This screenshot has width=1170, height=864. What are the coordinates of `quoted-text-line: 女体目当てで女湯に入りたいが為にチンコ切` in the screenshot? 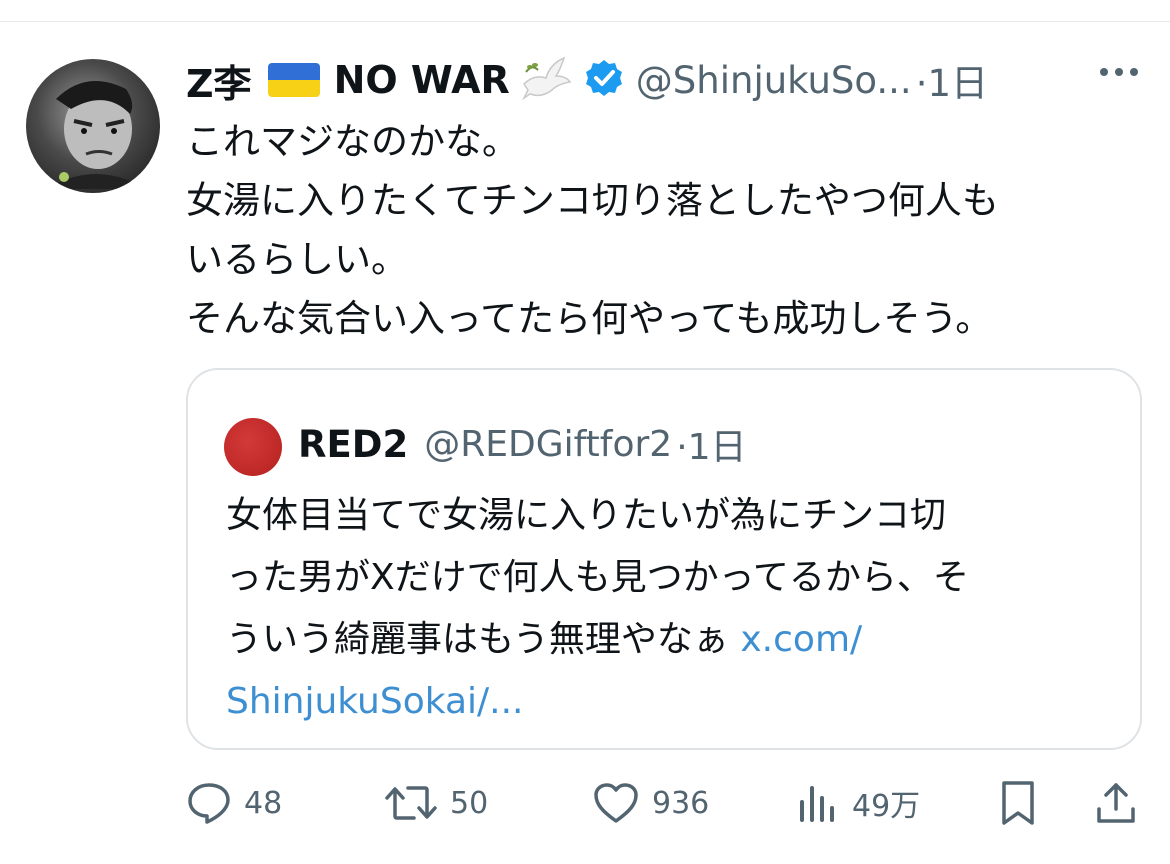 It's located at (586, 515).